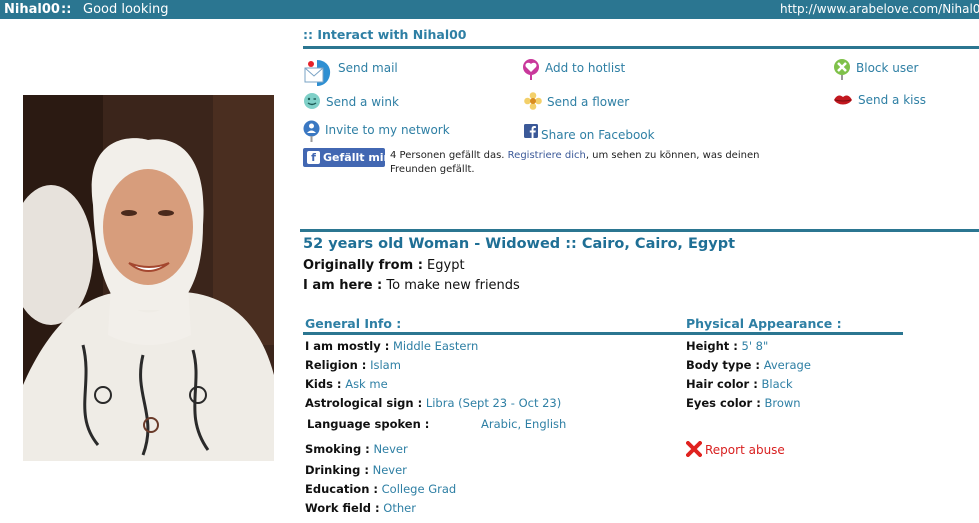 Image resolution: width=979 pixels, height=523 pixels. What do you see at coordinates (531, 72) in the screenshot?
I see `heart-icon` at bounding box center [531, 72].